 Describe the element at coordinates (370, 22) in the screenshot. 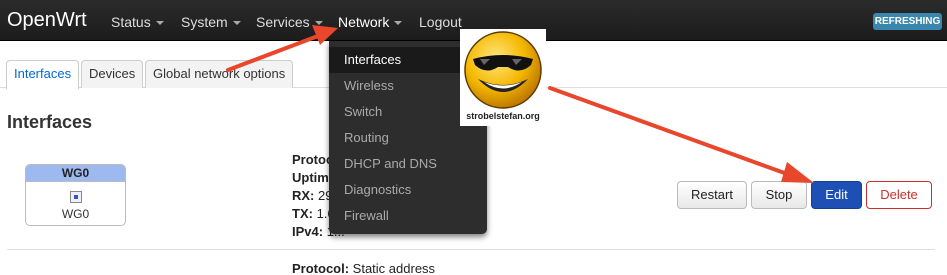

I see `nav-network: Network` at that location.